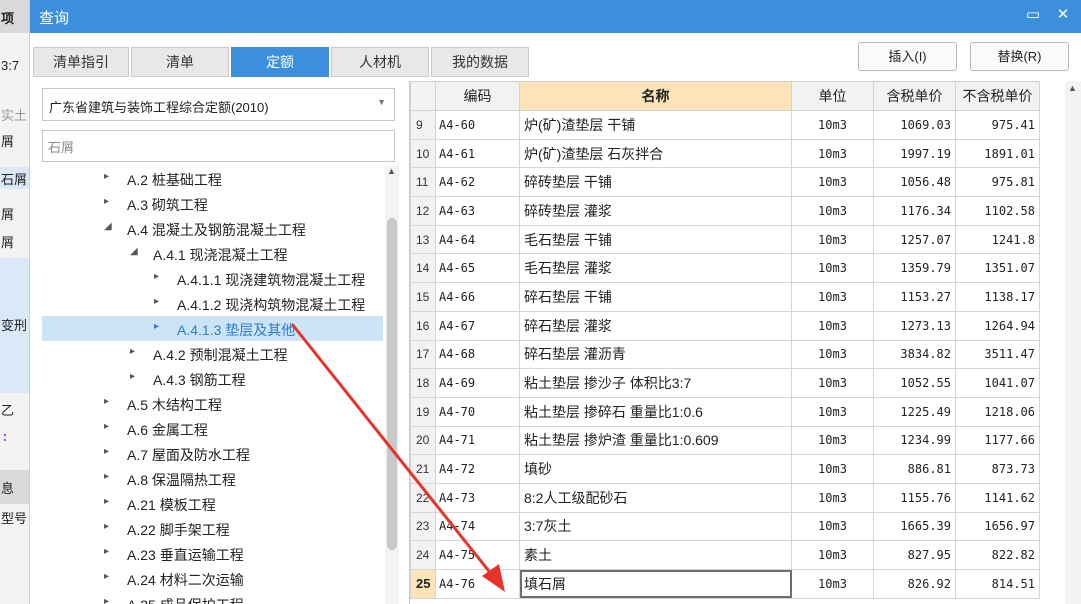 The height and width of the screenshot is (604, 1081). I want to click on name-cell: 炉(矿)渣垫层 石灰拌合, so click(655, 153).